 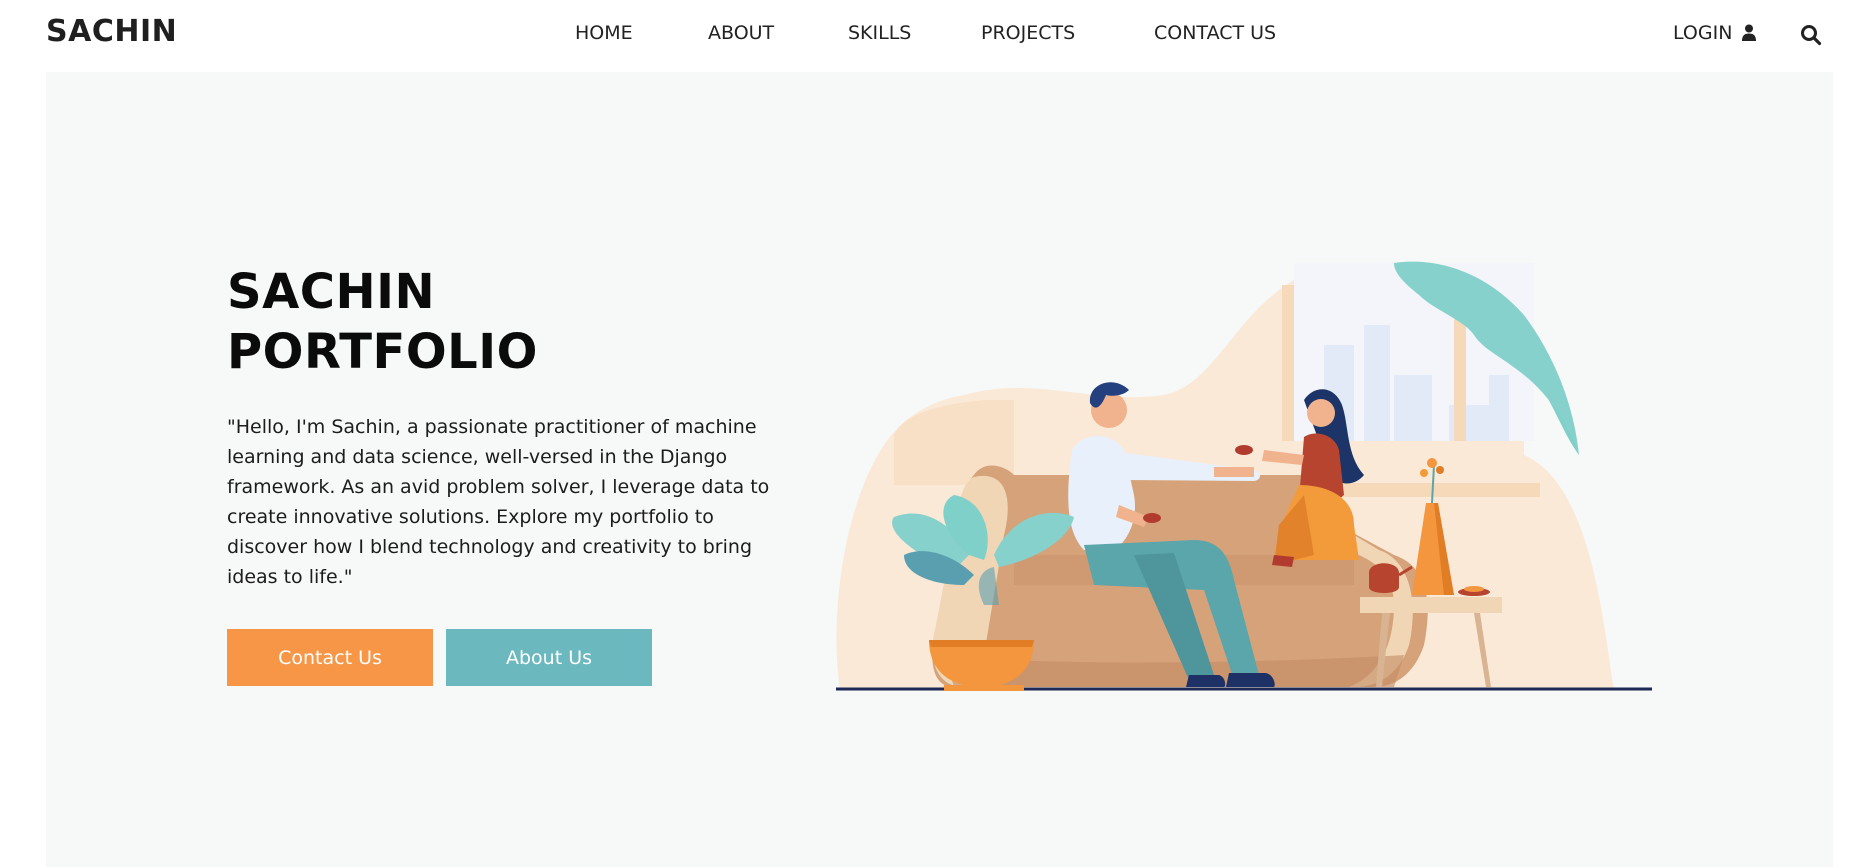 I want to click on hero-title-line-1: SACHIN, so click(x=331, y=292).